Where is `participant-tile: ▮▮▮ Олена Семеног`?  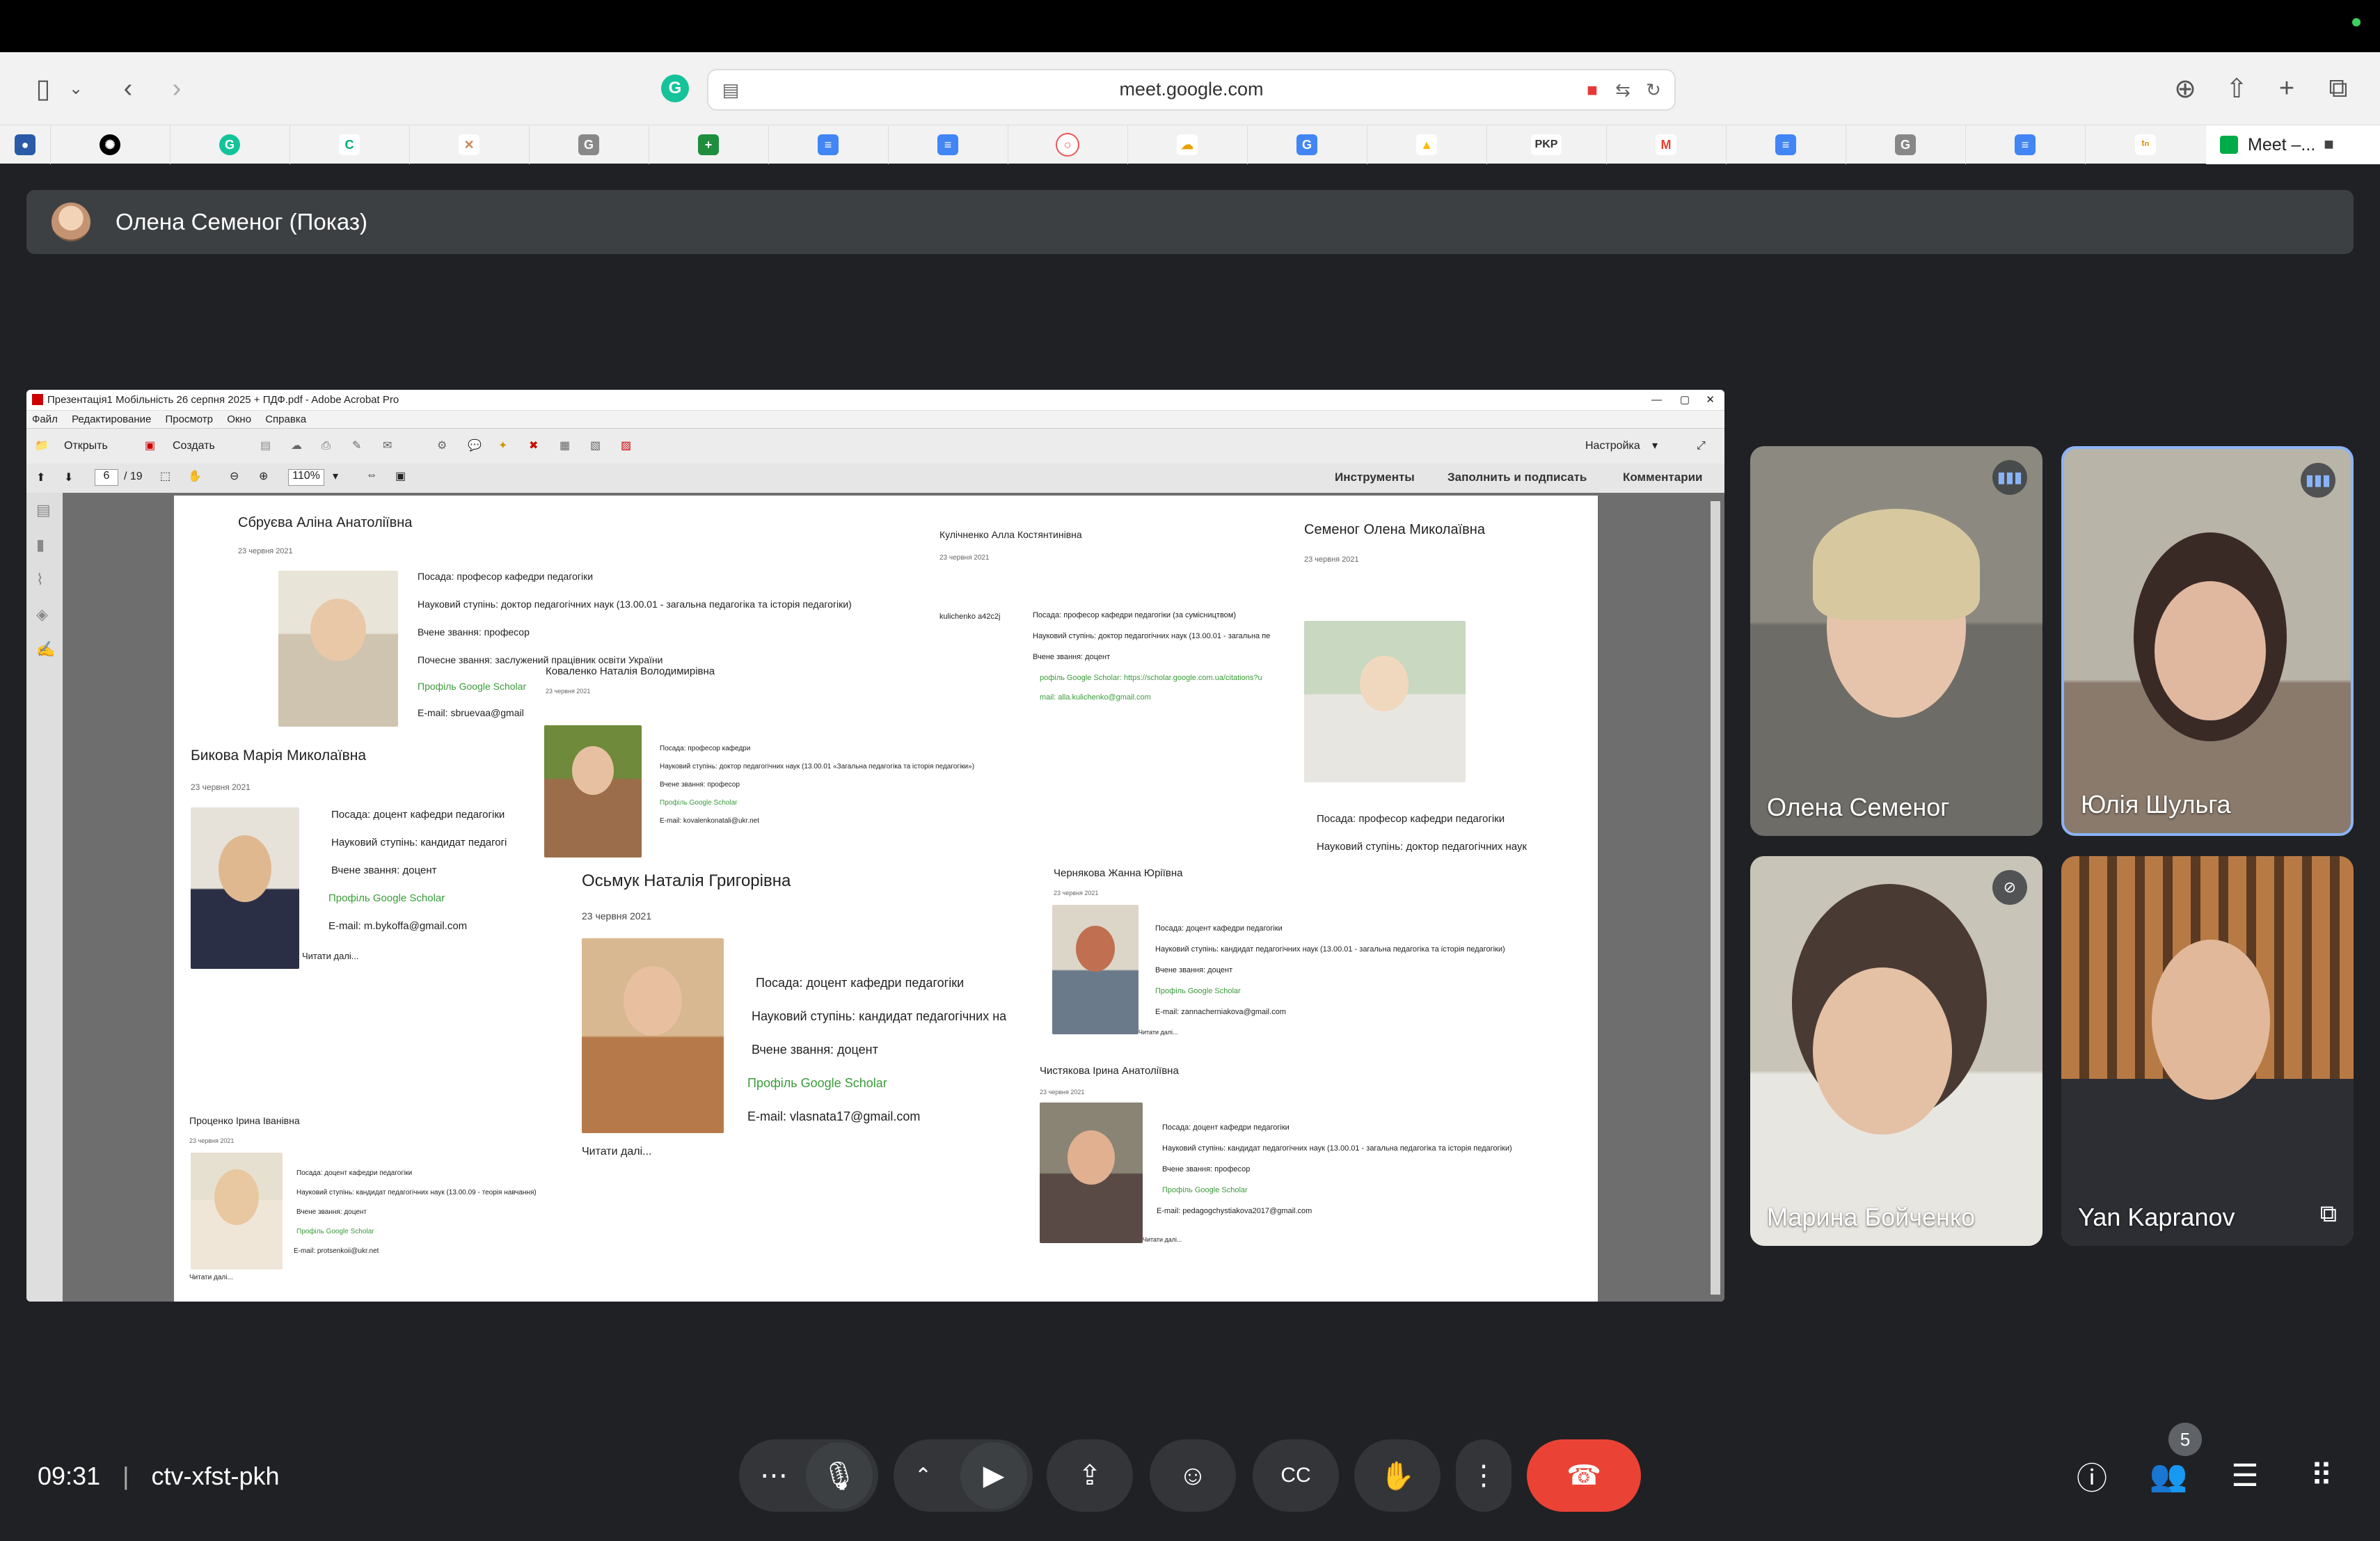
participant-tile: ▮▮▮ Олена Семеног is located at coordinates (1896, 641).